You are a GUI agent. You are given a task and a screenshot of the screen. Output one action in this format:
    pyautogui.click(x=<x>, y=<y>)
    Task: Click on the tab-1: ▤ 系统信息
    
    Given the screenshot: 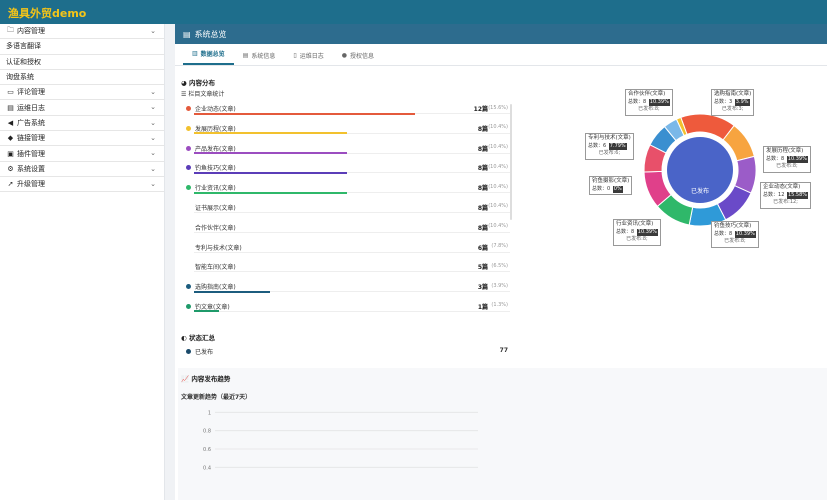 What is the action you would take?
    pyautogui.click(x=259, y=58)
    